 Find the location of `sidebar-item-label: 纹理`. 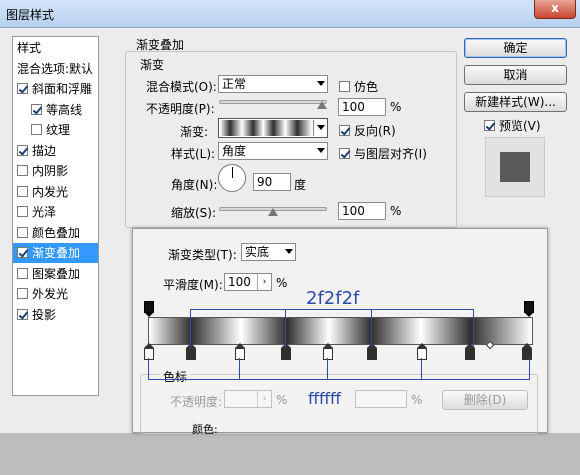

sidebar-item-label: 纹理 is located at coordinates (58, 130).